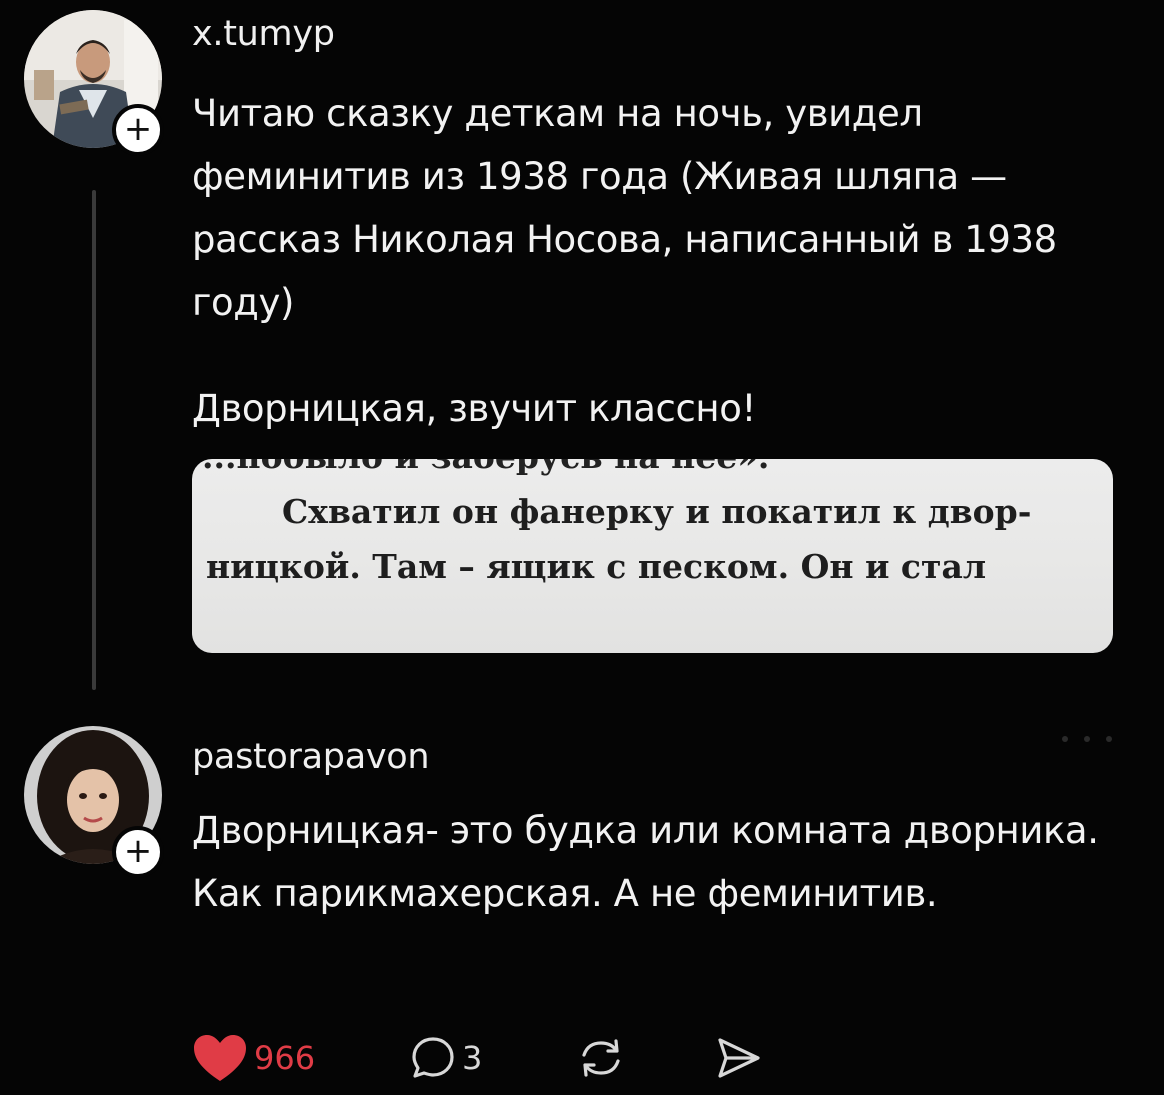  What do you see at coordinates (542, 1058) in the screenshot?
I see `post-actions-bar: 966 3` at bounding box center [542, 1058].